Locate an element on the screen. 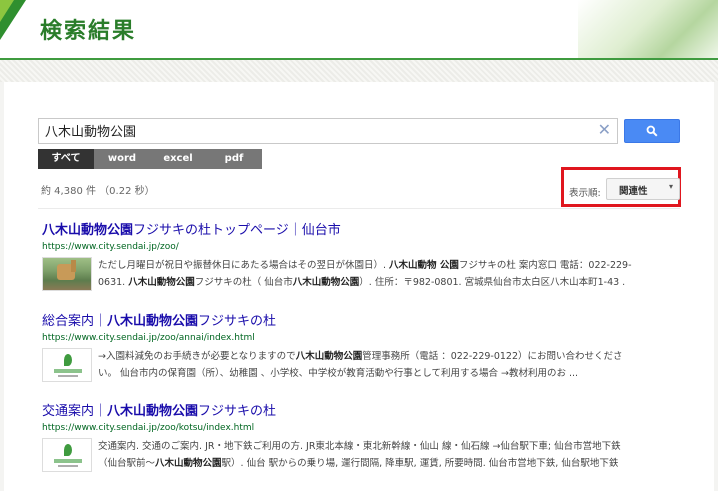 The image size is (718, 491). title-text: フジサキの杜トップページ｜仙台市 is located at coordinates (237, 230).